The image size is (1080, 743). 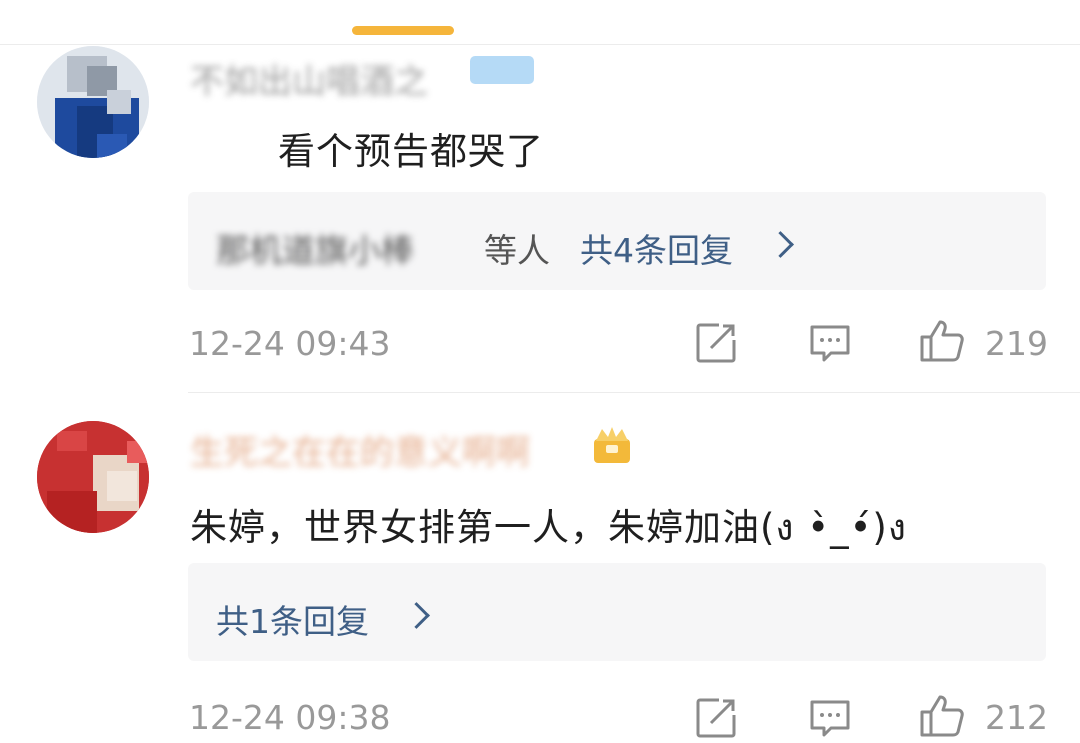 I want to click on reply-box: 那机道旗小棒 等人 共4条回复, so click(x=617, y=241).